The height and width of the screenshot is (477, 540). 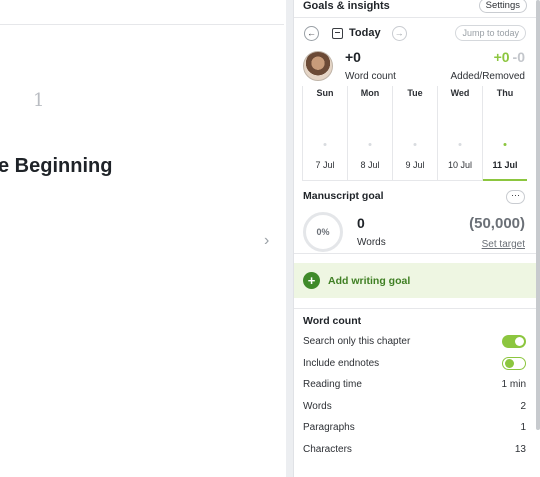 What do you see at coordinates (415, 33) in the screenshot?
I see `date-navigator: ← Today → Jump to today` at bounding box center [415, 33].